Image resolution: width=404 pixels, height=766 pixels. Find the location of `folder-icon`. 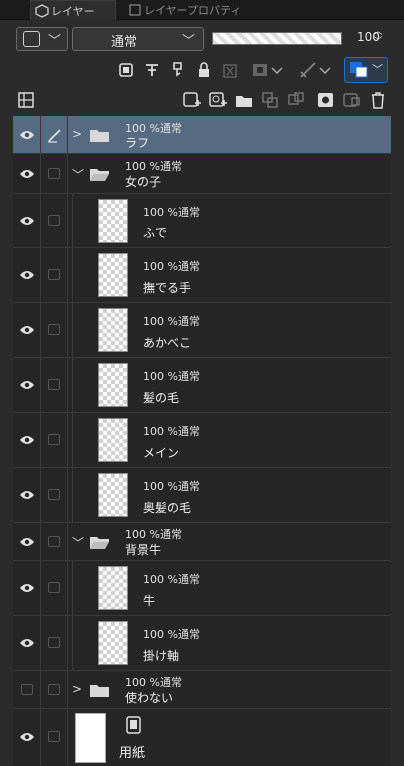

folder-icon is located at coordinates (99, 136).